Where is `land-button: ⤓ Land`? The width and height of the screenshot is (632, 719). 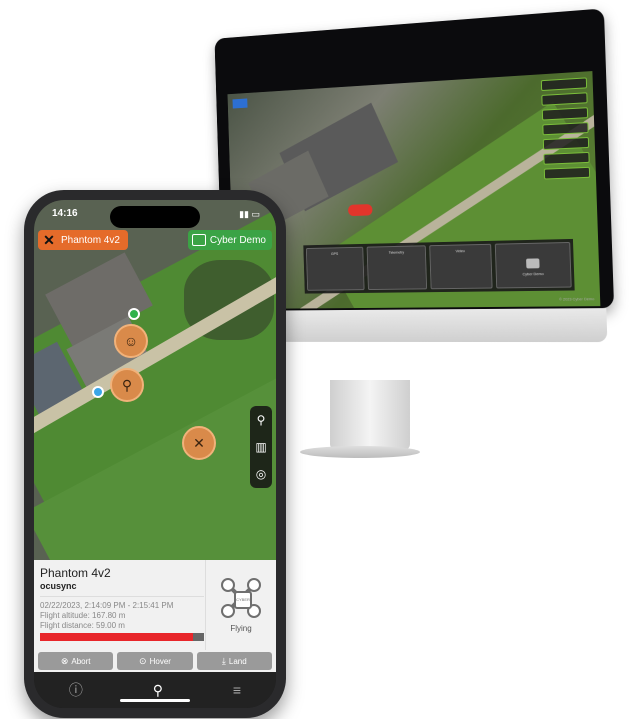 land-button: ⤓ Land is located at coordinates (234, 661).